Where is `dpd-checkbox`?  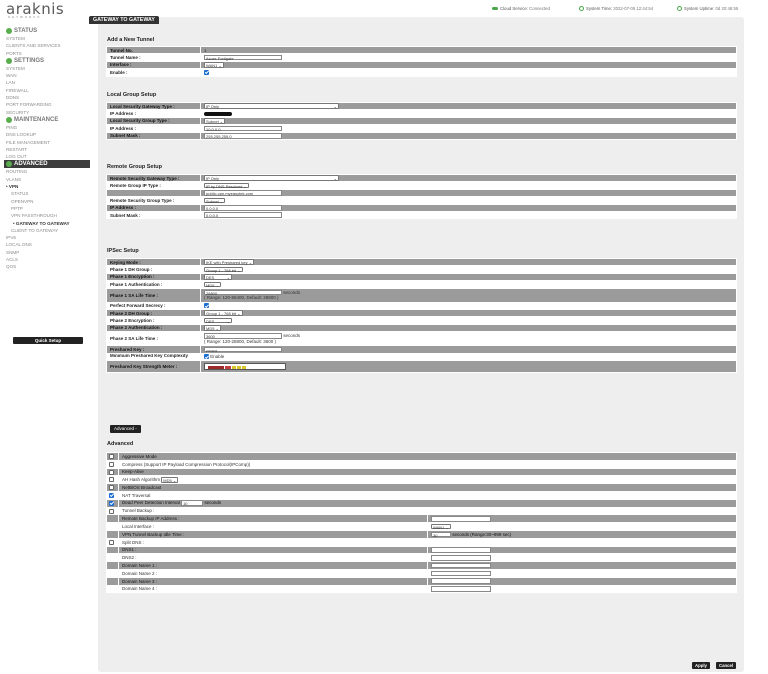
dpd-checkbox is located at coordinates (111, 503).